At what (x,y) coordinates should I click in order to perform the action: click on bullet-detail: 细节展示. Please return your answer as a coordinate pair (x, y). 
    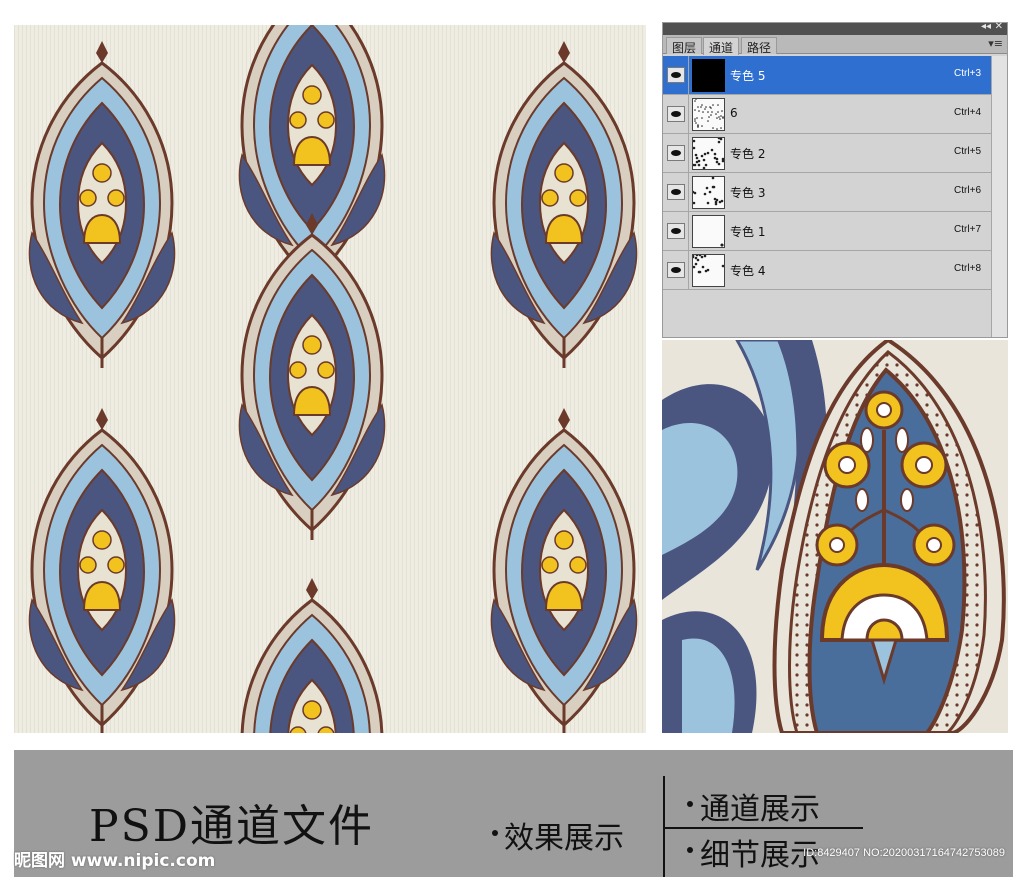
    Looking at the image, I should click on (760, 855).